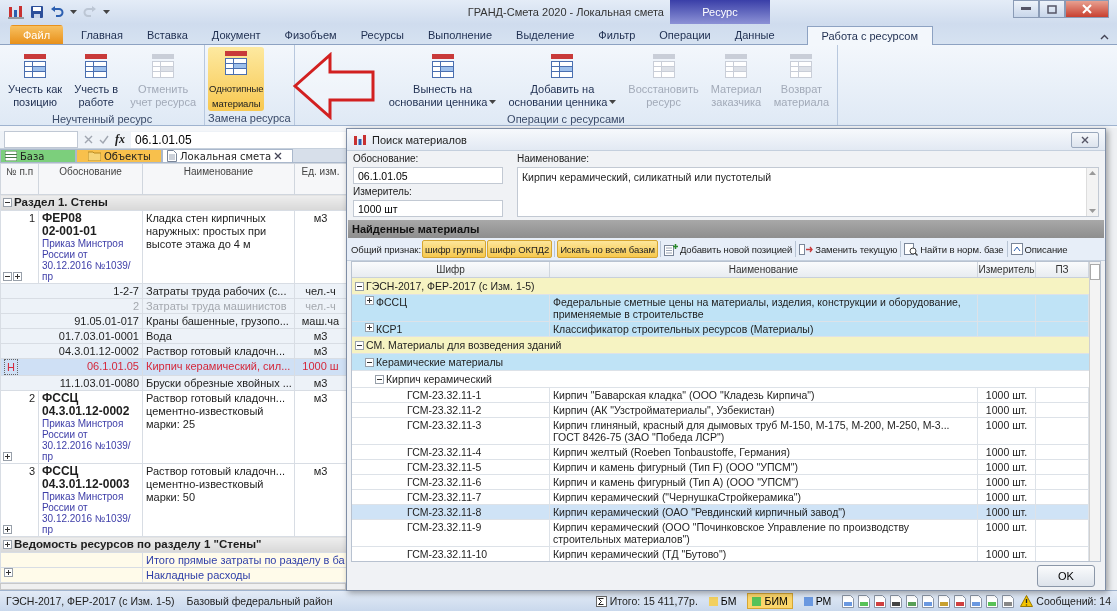  I want to click on ok-button: OK, so click(1066, 576).